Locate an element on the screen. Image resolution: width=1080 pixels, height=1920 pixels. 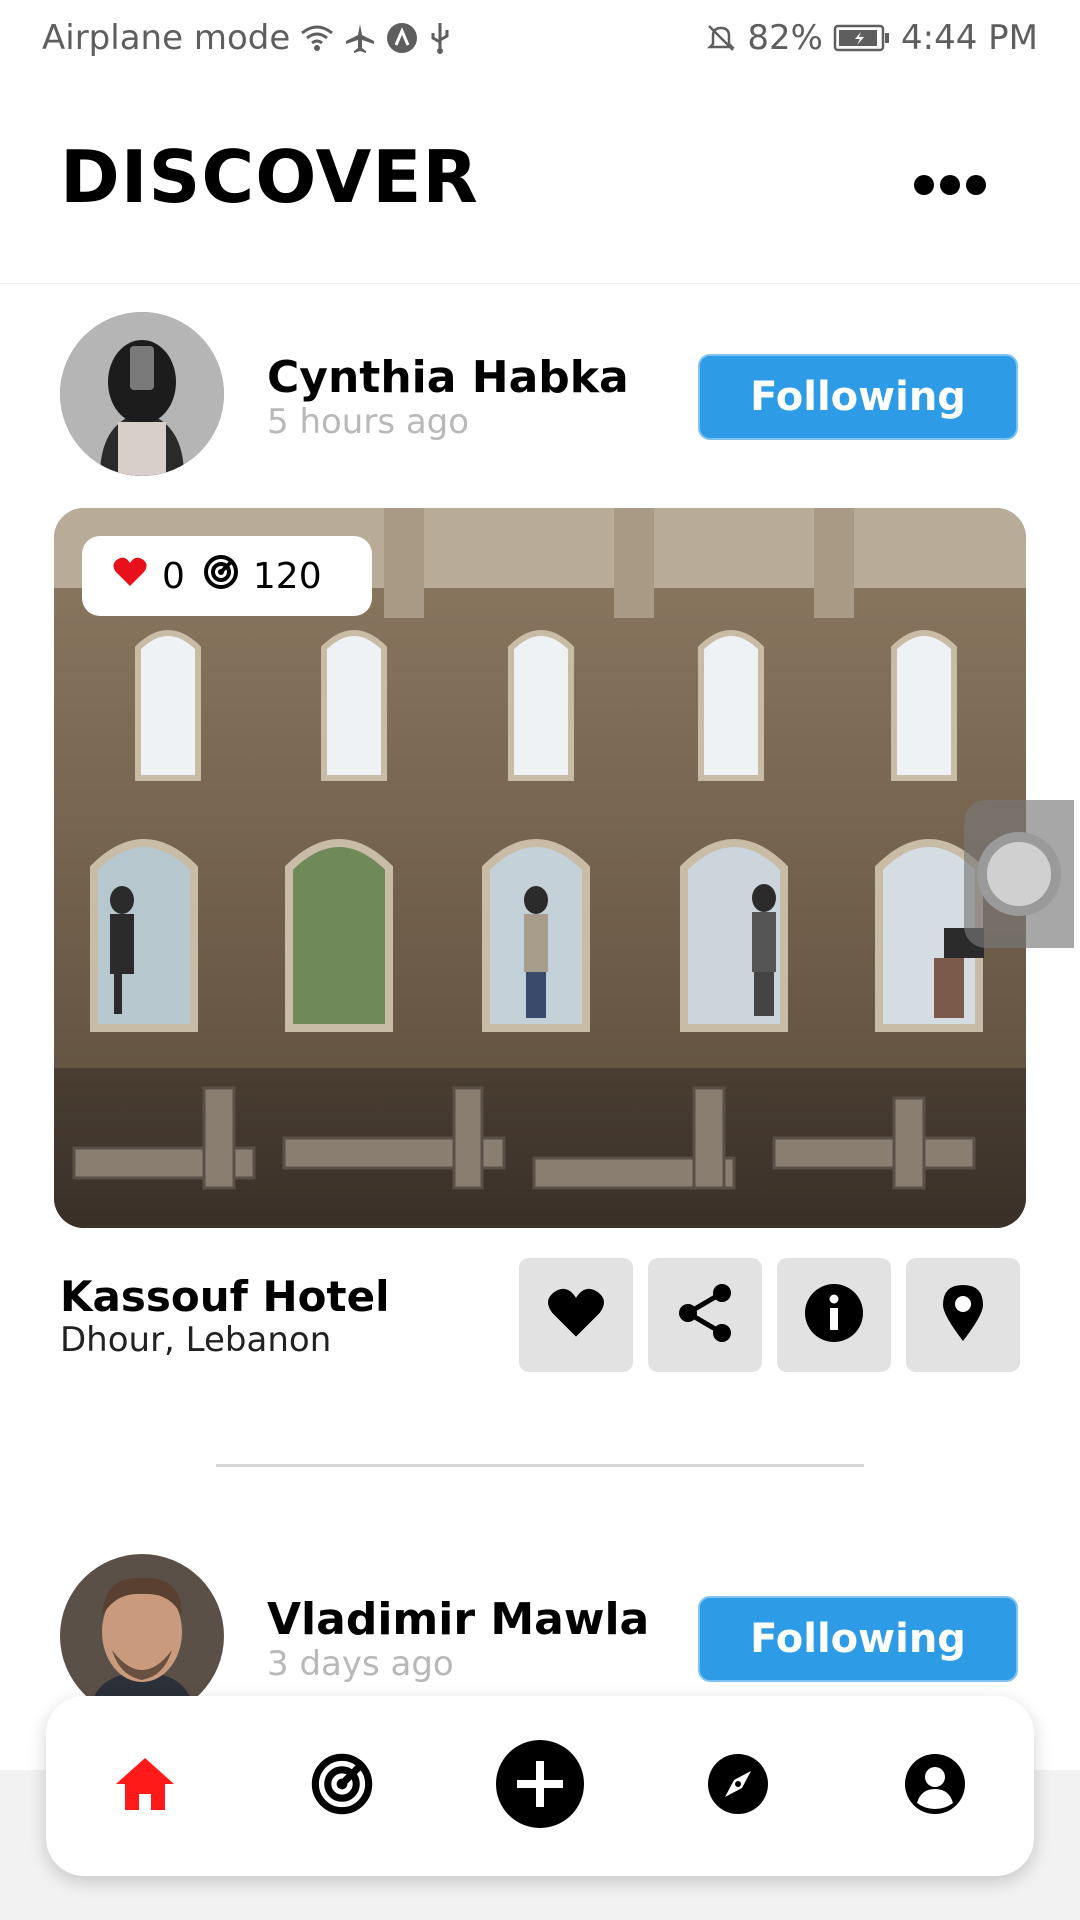
views-stat: 120 is located at coordinates (262, 576).